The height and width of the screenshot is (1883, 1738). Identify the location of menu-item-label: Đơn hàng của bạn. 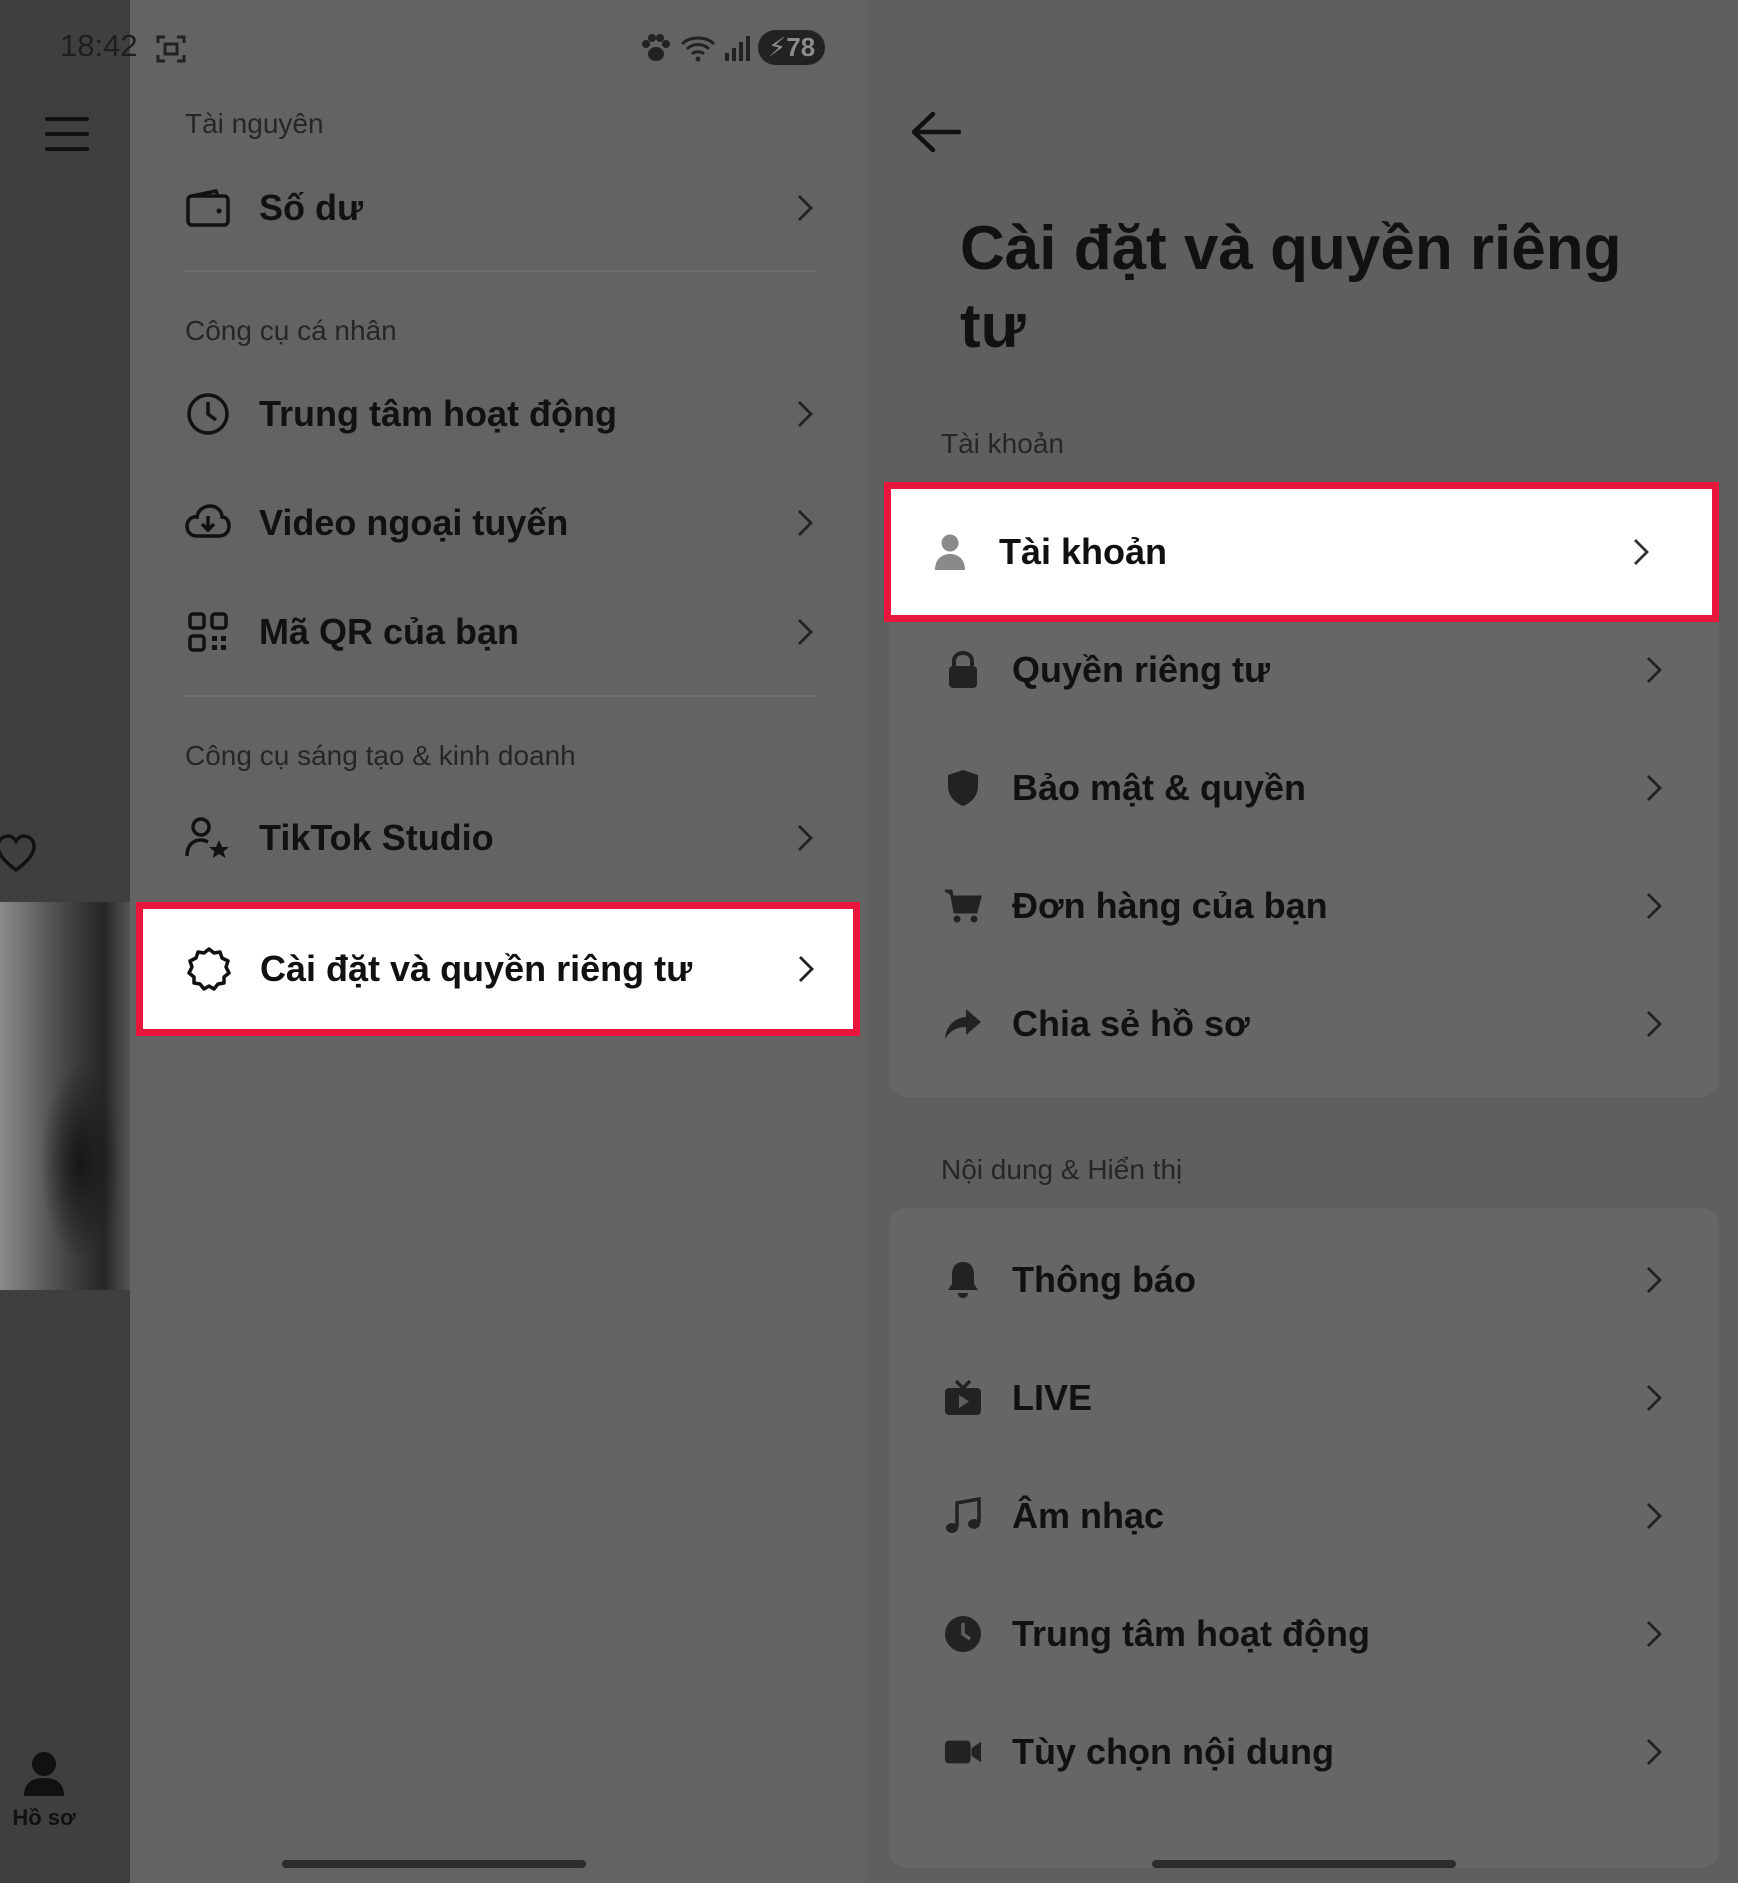
(1170, 905).